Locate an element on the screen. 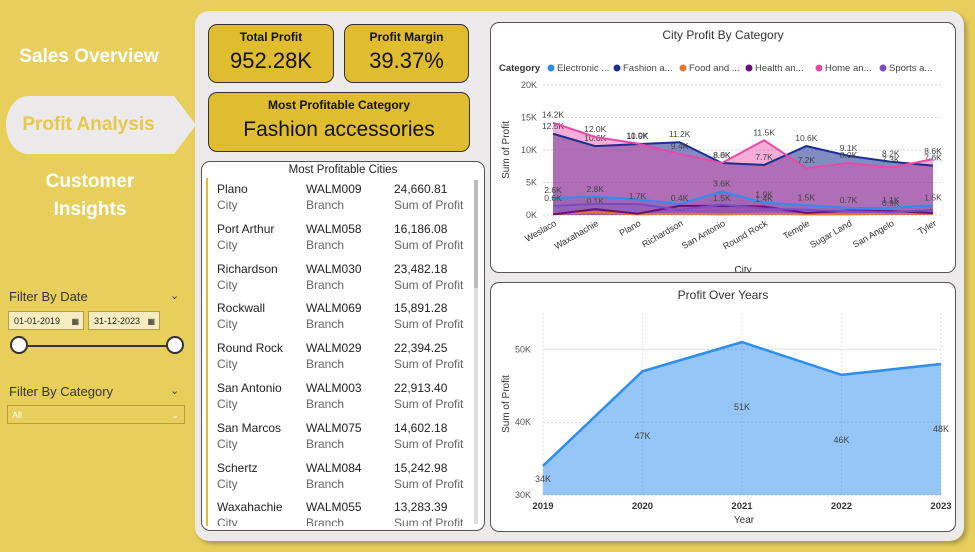 This screenshot has width=975, height=552. legend-title: Category is located at coordinates (520, 68).